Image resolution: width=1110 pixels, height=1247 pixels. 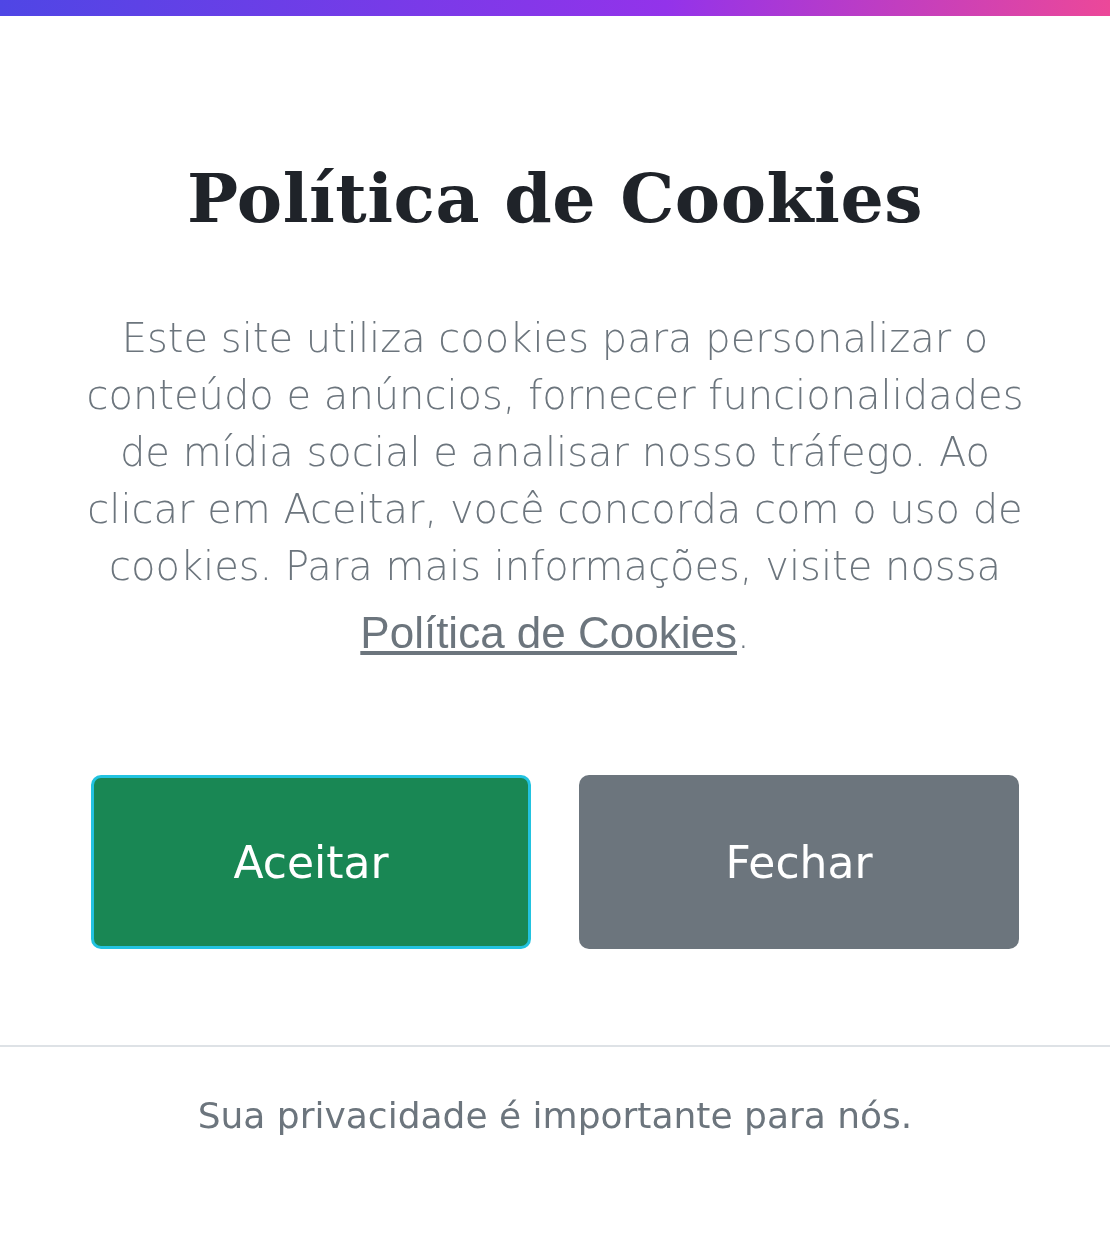 I want to click on close-button: Fechar, so click(x=799, y=862).